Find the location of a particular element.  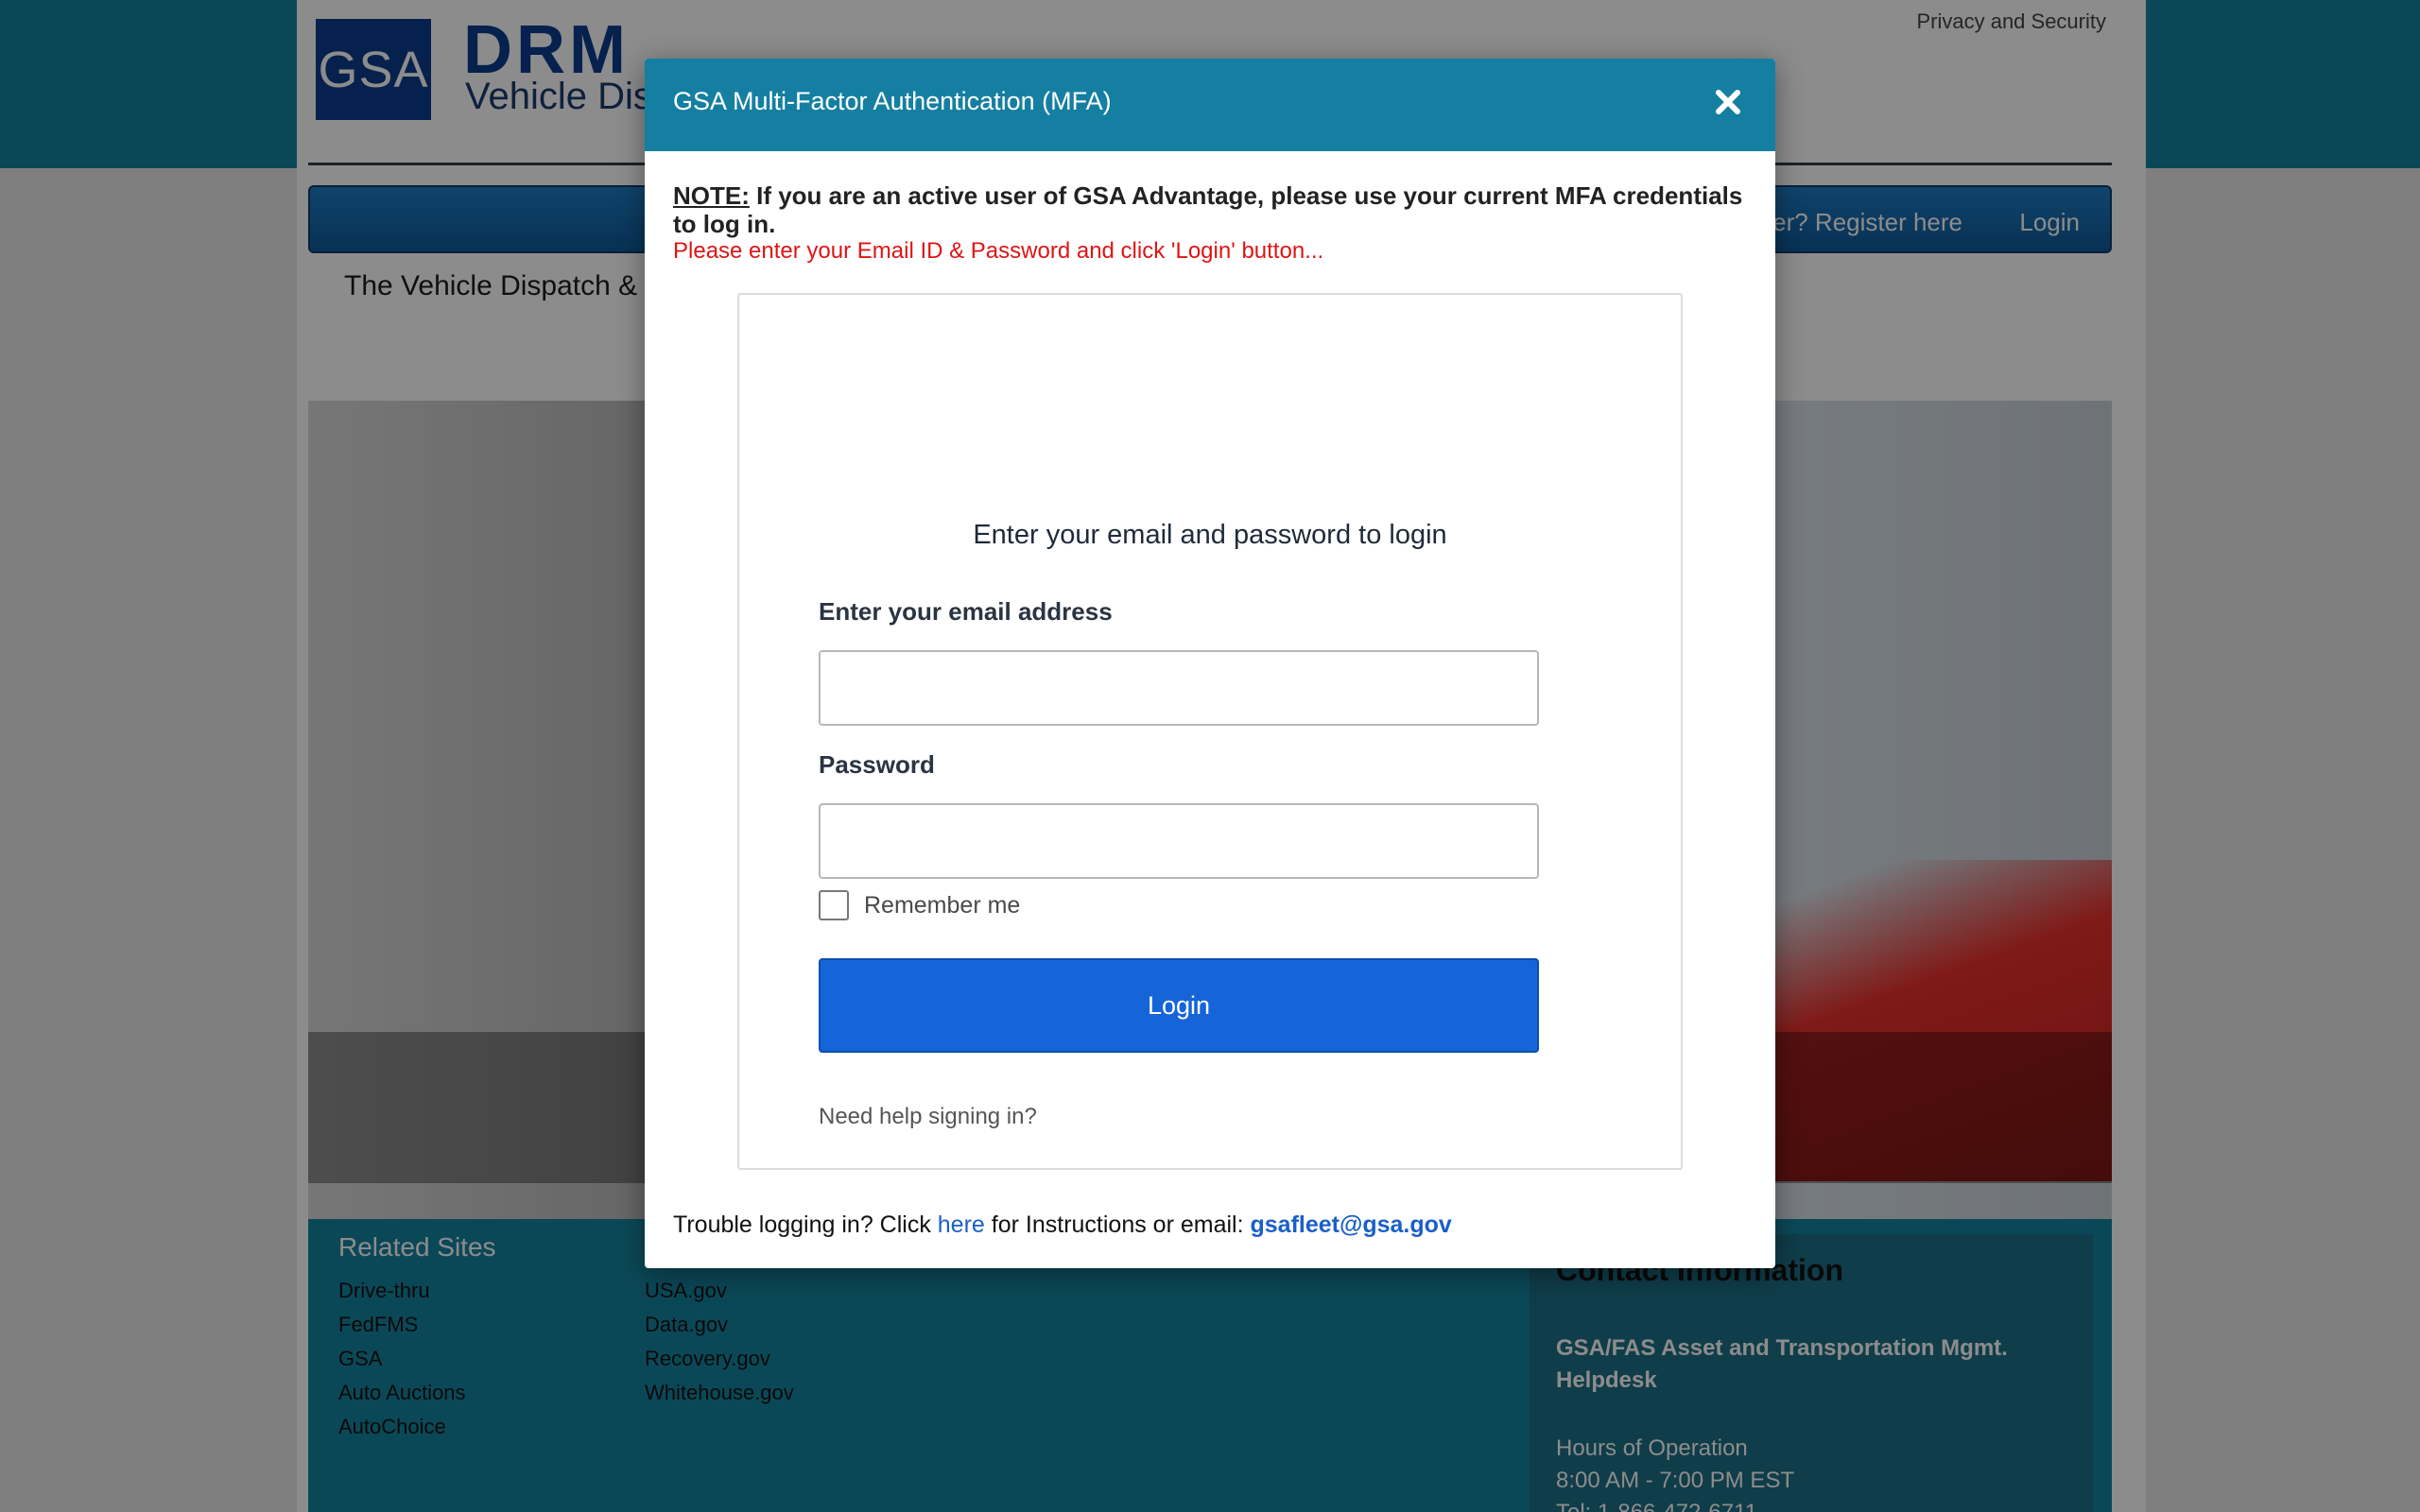

trouble-prefix: Trouble logging in? Click is located at coordinates (806, 1224).